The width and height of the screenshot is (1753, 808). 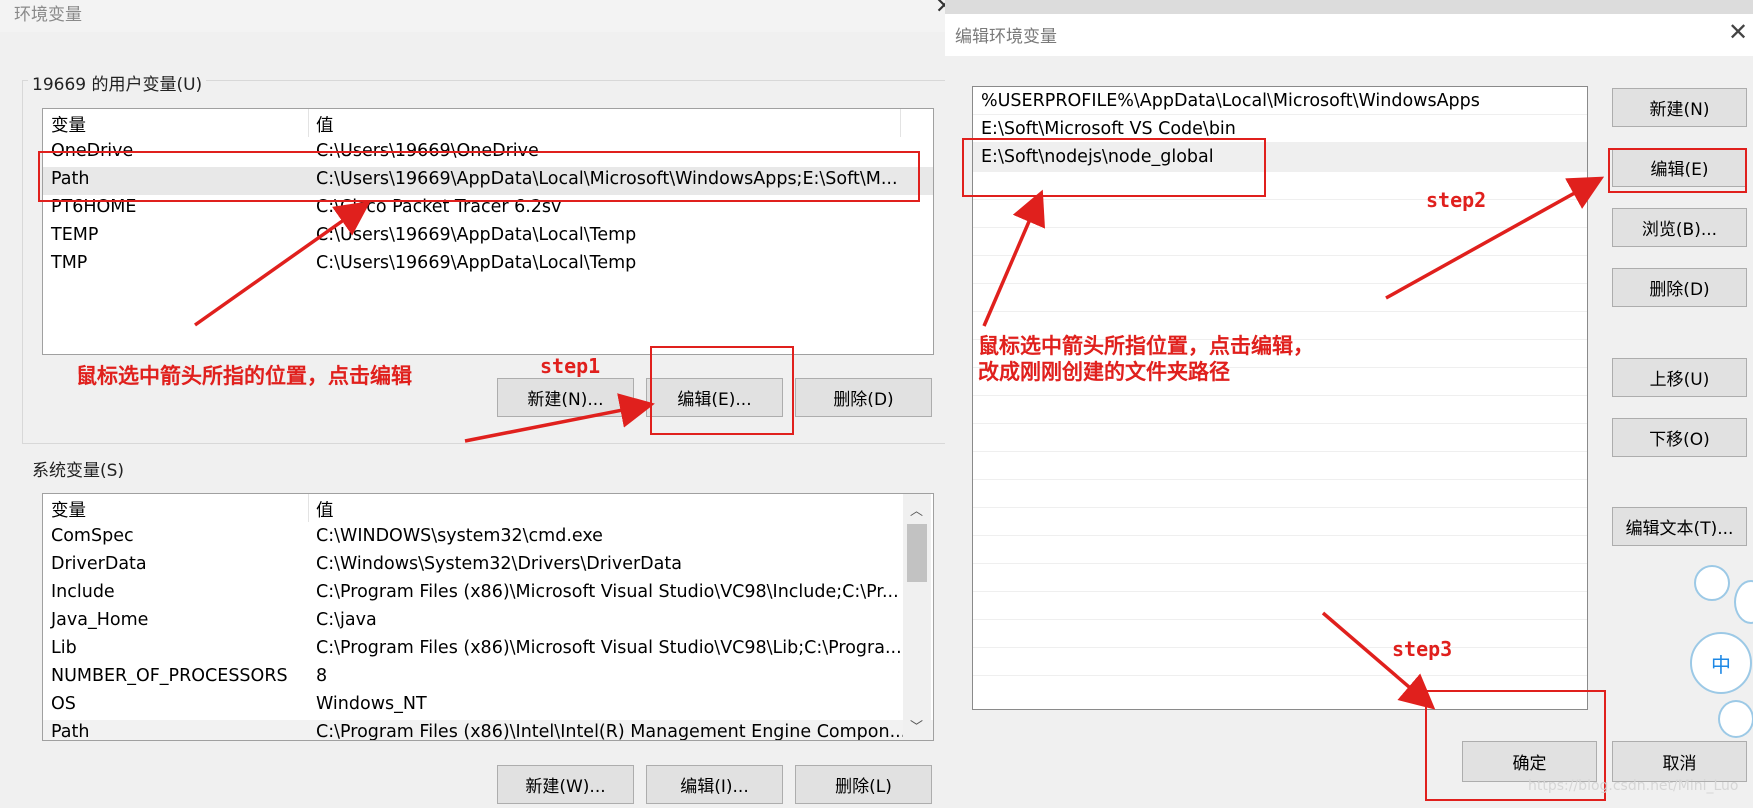 What do you see at coordinates (1495, 238) in the screenshot?
I see `arrow-to-edit-path-button` at bounding box center [1495, 238].